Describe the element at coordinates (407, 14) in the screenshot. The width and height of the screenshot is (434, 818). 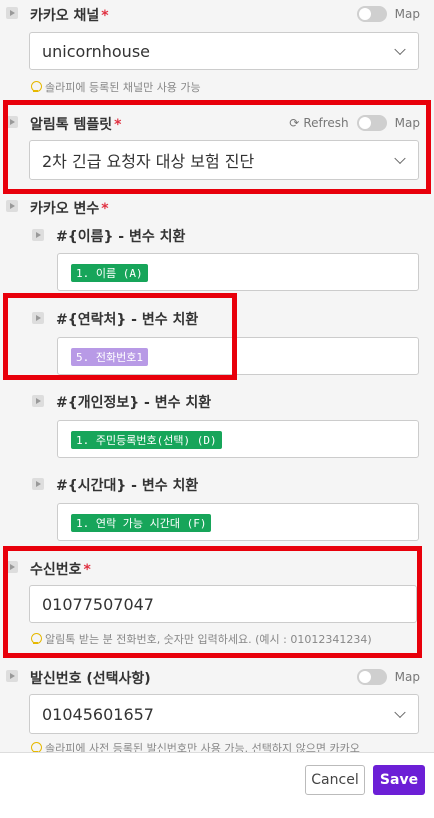
I see `map-label: Map` at that location.